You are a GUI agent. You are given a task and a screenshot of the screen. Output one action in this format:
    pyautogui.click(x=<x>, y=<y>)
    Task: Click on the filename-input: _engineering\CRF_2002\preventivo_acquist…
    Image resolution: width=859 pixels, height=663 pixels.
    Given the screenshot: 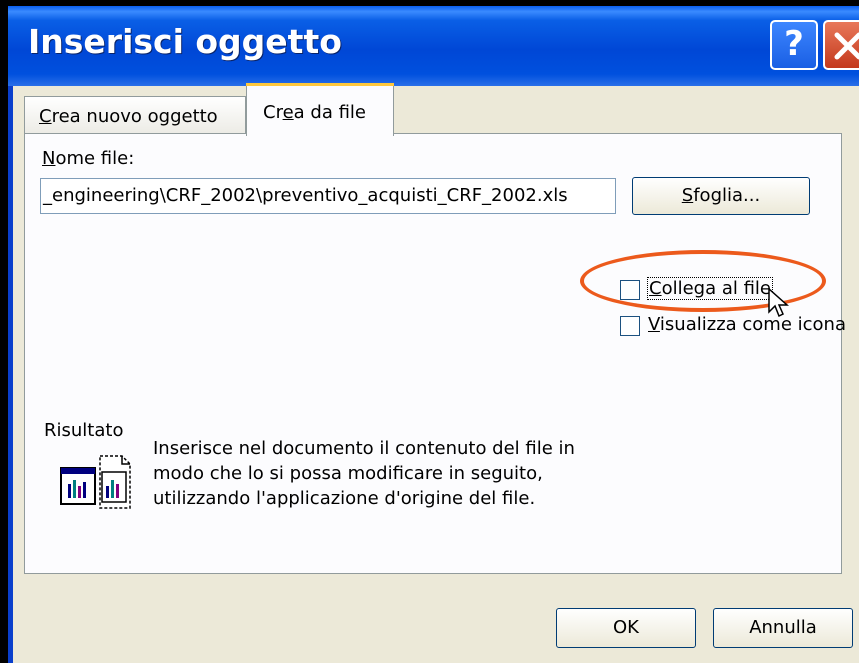 What is the action you would take?
    pyautogui.click(x=328, y=196)
    